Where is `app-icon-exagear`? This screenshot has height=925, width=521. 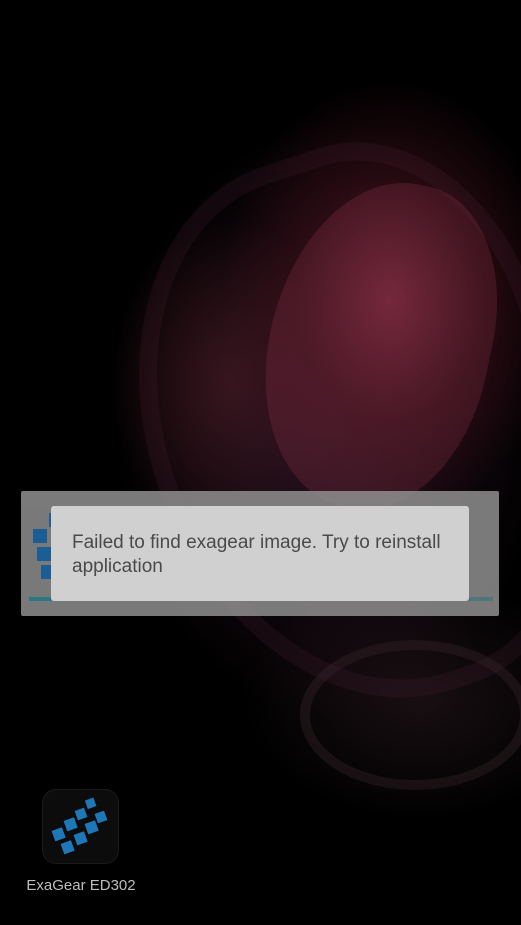
app-icon-exagear is located at coordinates (80, 826).